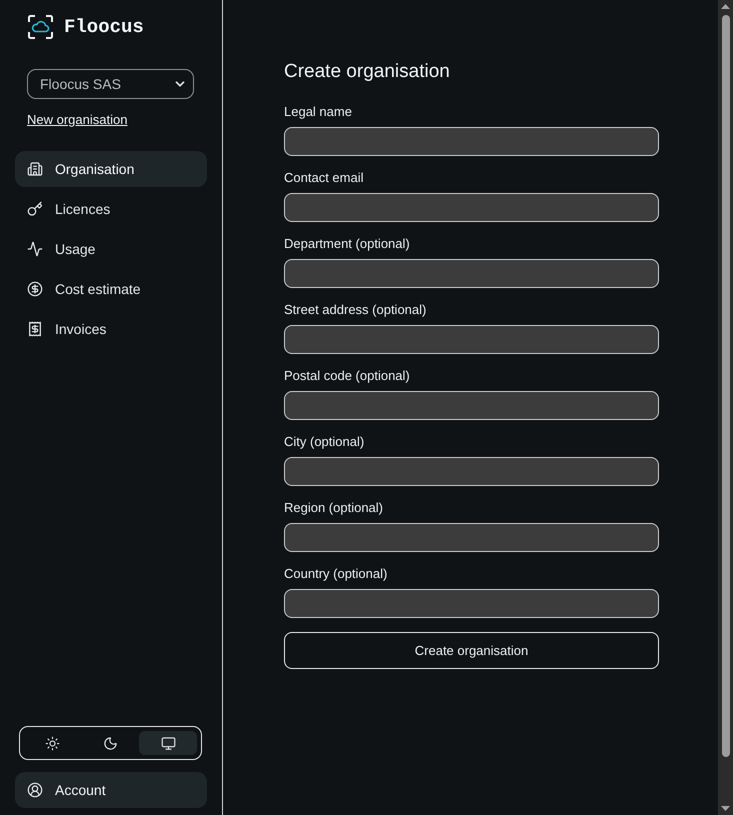  What do you see at coordinates (111, 169) in the screenshot?
I see `nav-item: Organisation` at bounding box center [111, 169].